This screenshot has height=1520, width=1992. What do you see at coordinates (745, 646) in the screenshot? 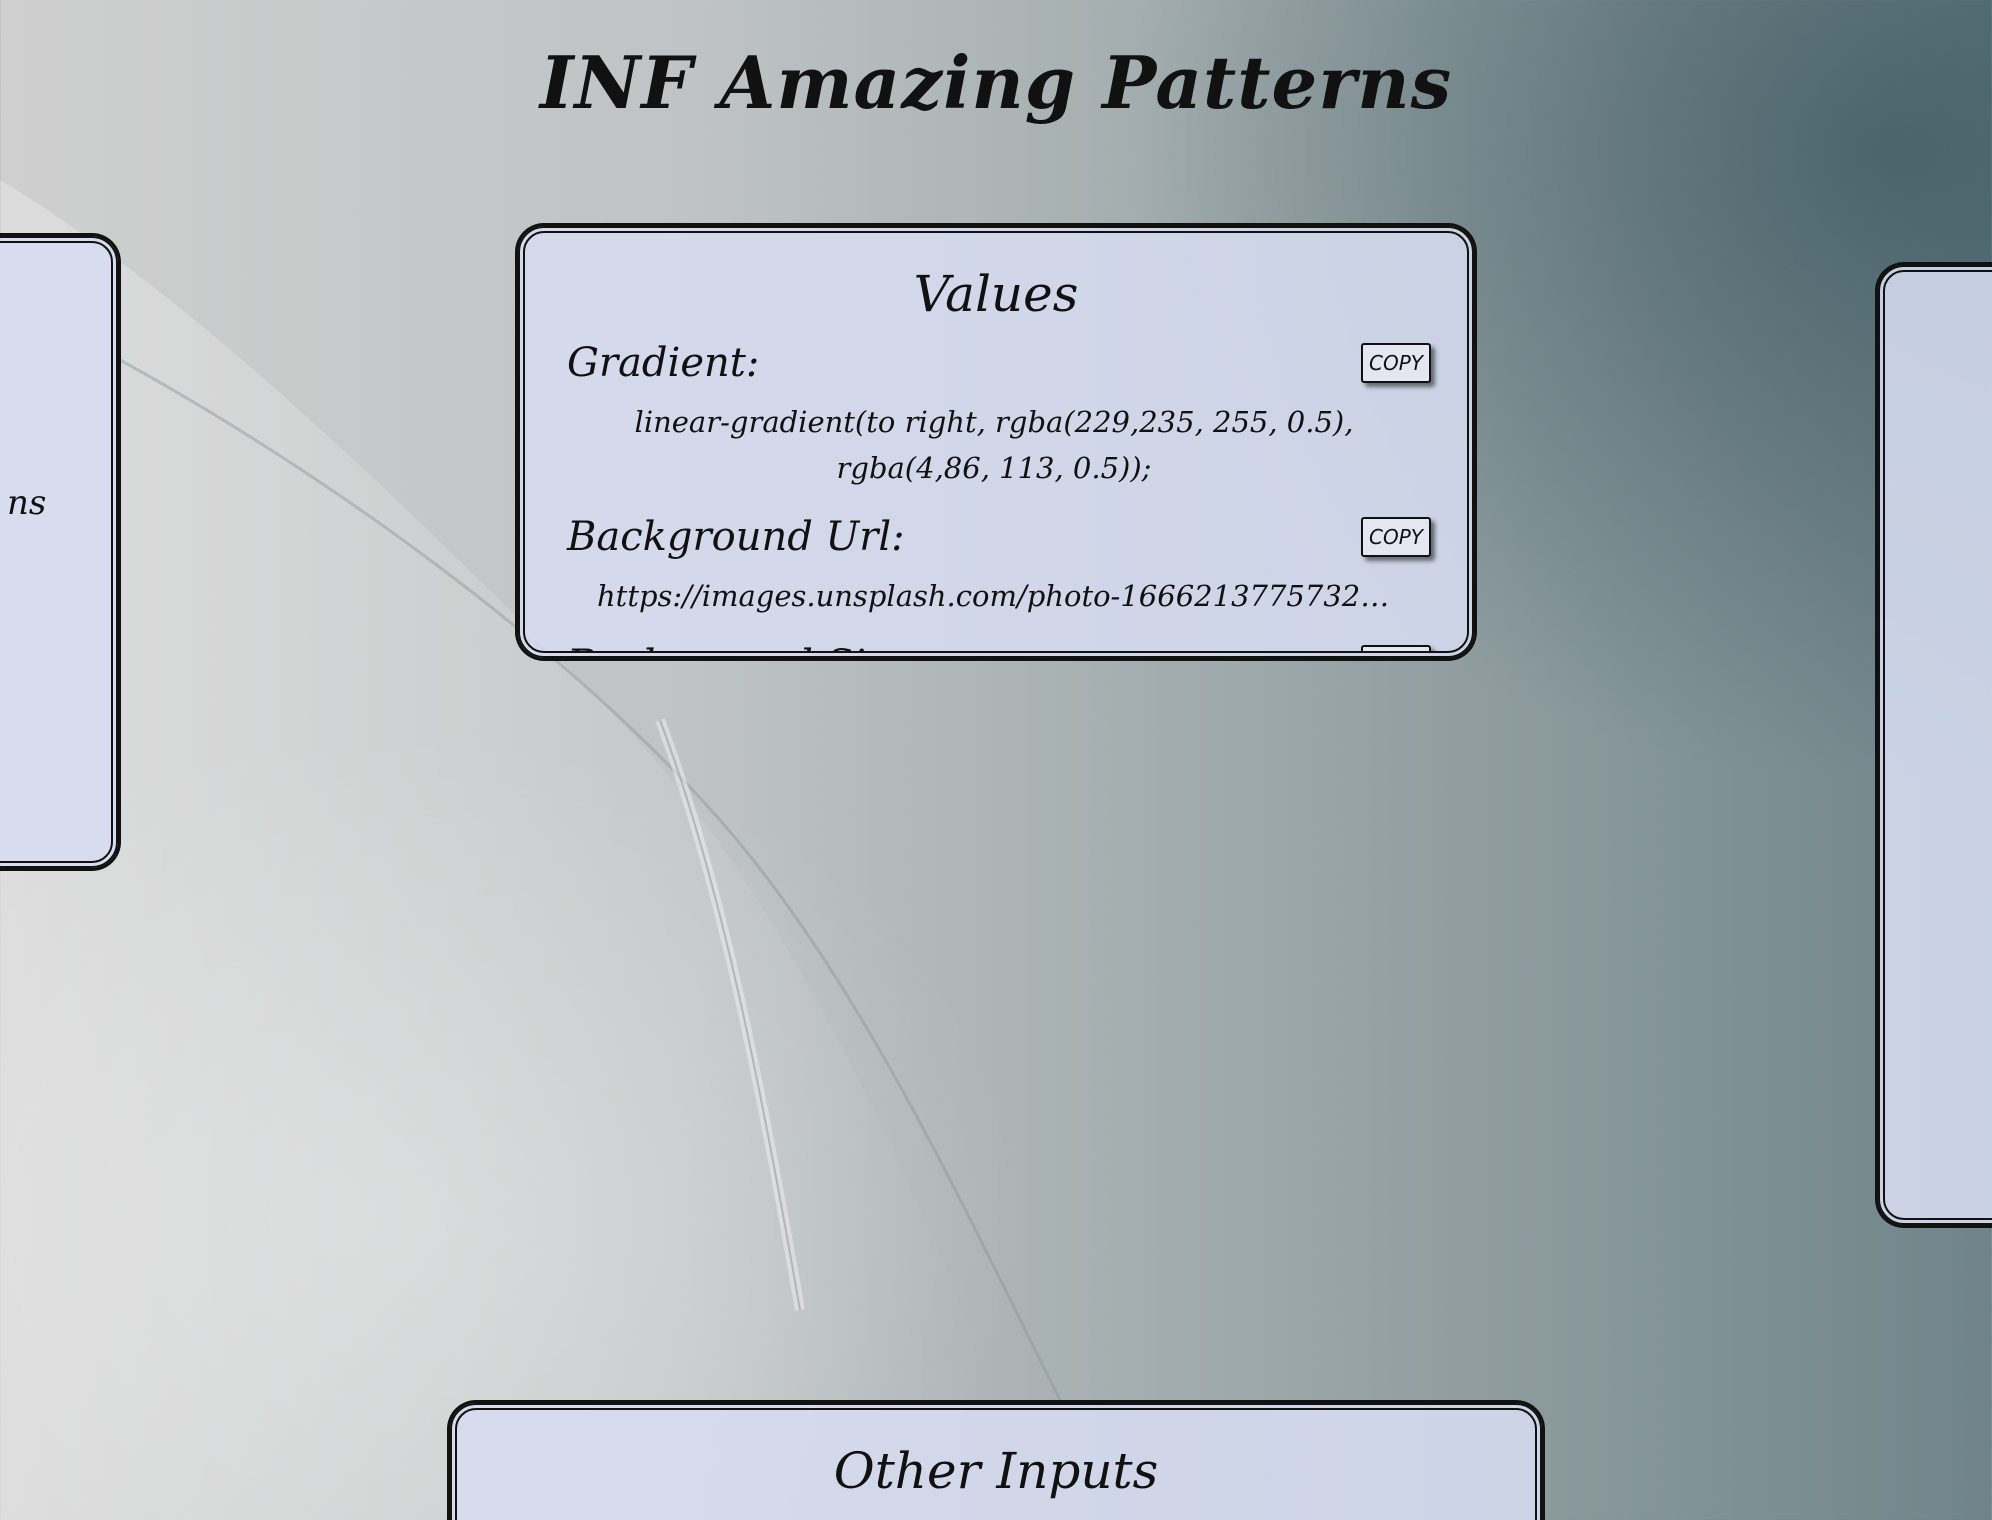
I see `background-size-label: Background Size:` at bounding box center [745, 646].